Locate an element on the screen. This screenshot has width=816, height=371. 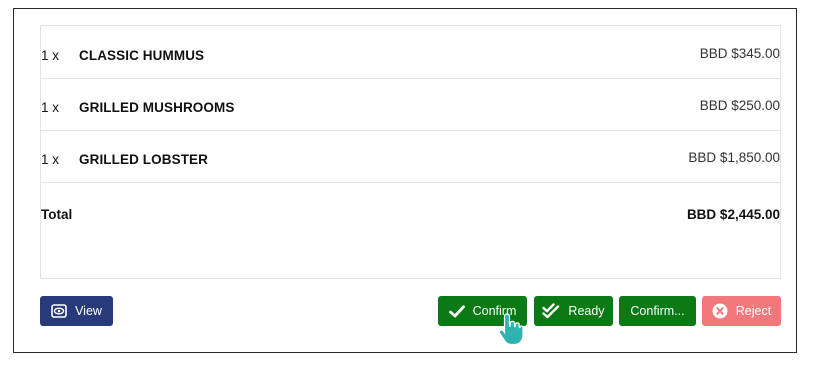
order-item-row: 1 x GRILLED LOBSTER BBD $1,850.00 is located at coordinates (410, 157).